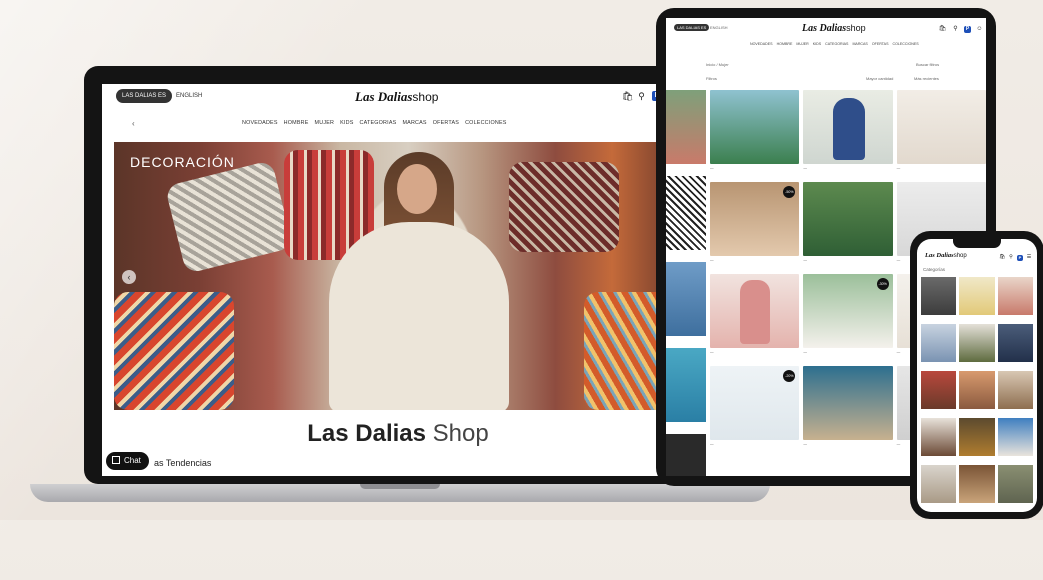 Image resolution: width=1043 pixels, height=580 pixels. Describe the element at coordinates (129, 277) in the screenshot. I see `hero-prev-arrow: ‹` at that location.